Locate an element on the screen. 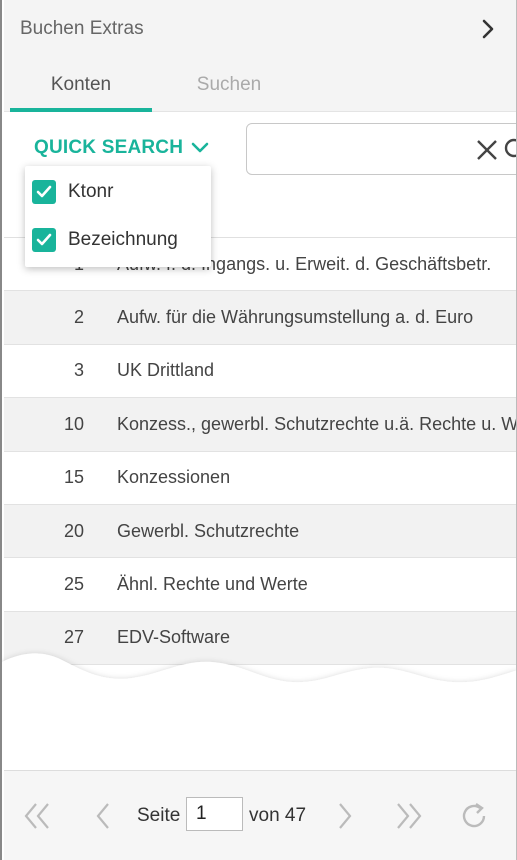  quick-search-toggle: QUICK SEARCH is located at coordinates (121, 148).